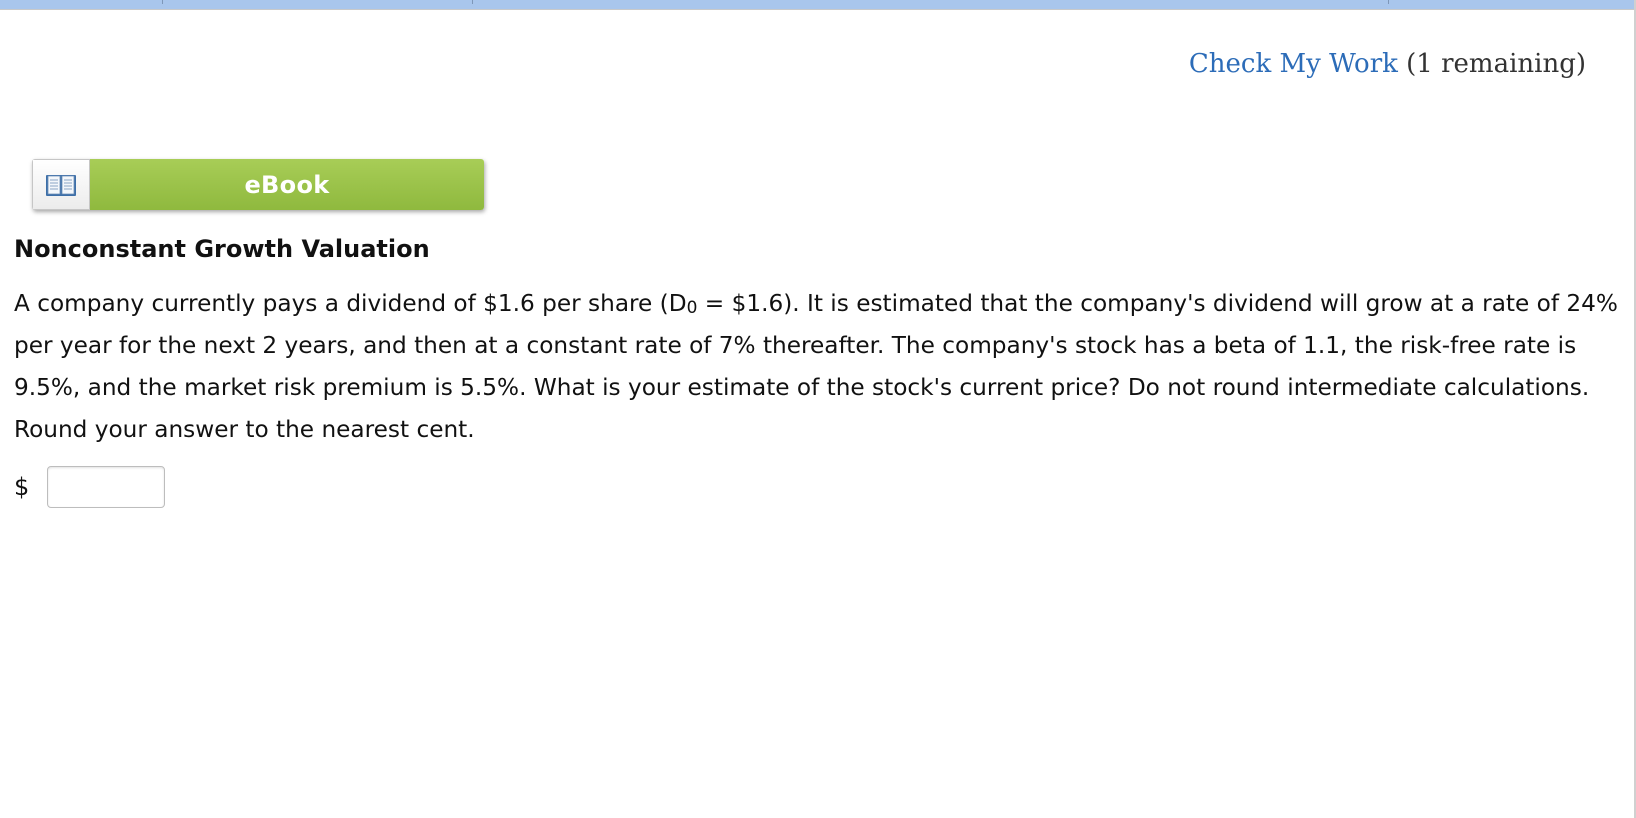  What do you see at coordinates (1293, 64) in the screenshot?
I see `check-my-work-link: Check My Work` at bounding box center [1293, 64].